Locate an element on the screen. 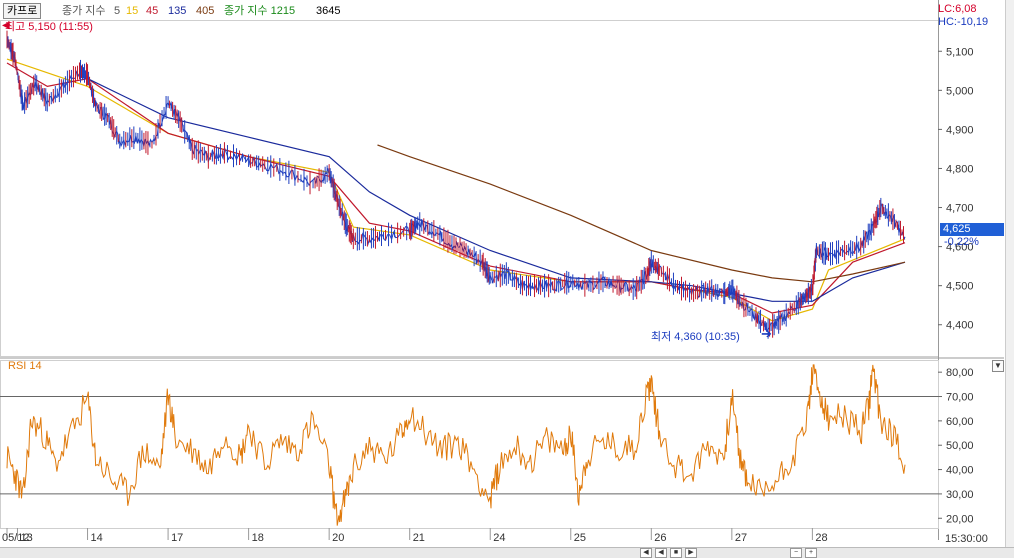 This screenshot has height=558, width=1014. date-label: 18 is located at coordinates (258, 538).